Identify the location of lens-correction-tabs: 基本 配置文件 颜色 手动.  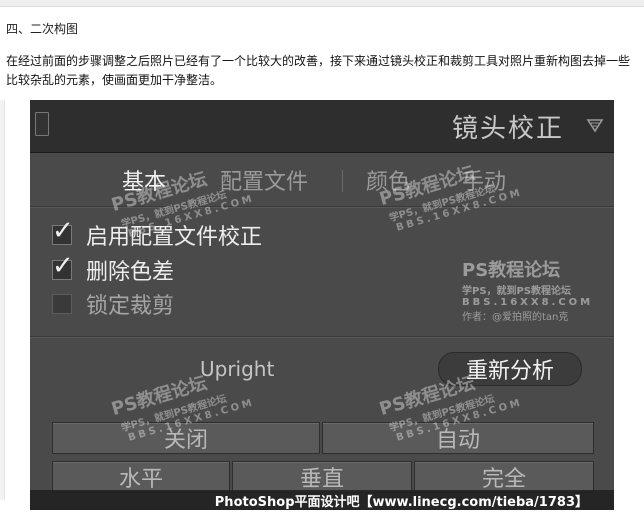
(322, 180).